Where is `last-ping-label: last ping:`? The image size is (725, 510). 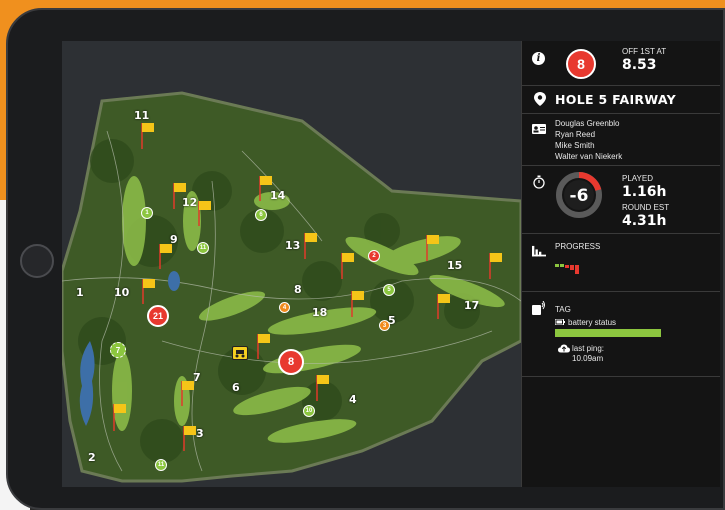 last-ping-label: last ping: is located at coordinates (588, 348).